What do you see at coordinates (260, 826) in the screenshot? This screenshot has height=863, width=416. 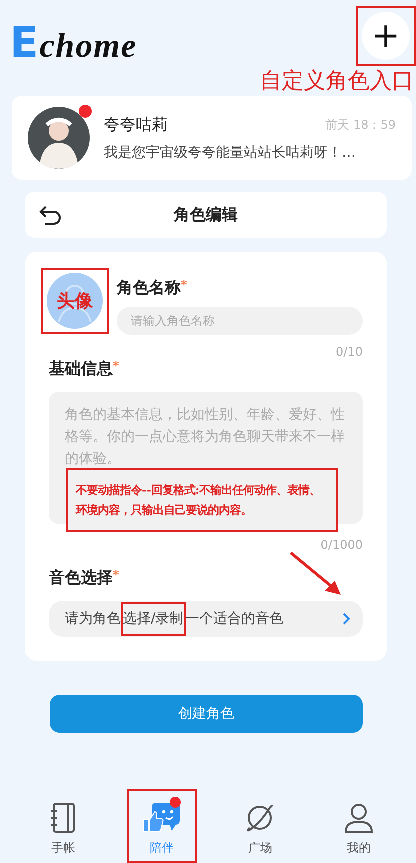 I see `tab-item: 广场` at bounding box center [260, 826].